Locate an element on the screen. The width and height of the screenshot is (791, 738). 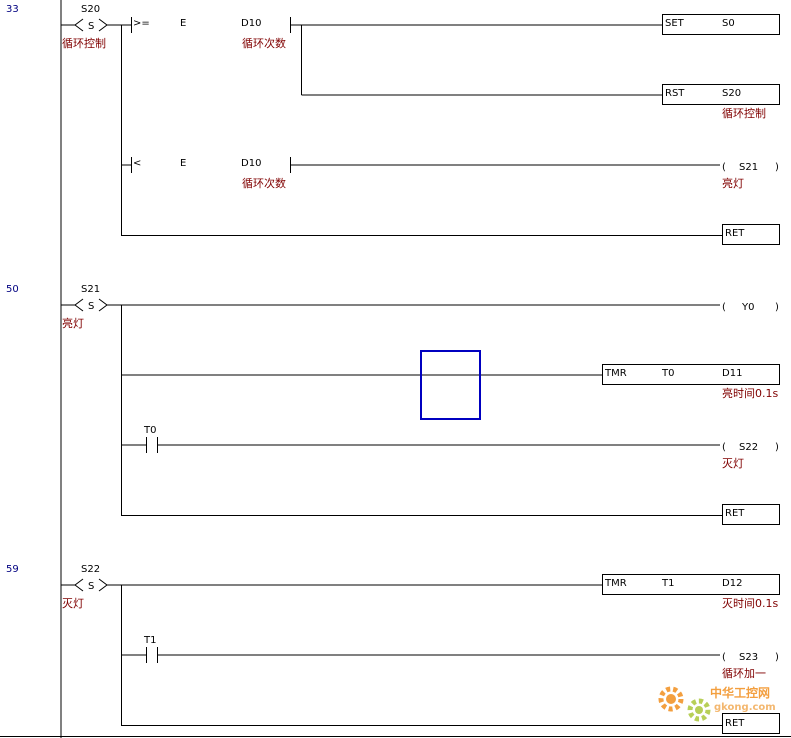
instruction-tmr-t1: TMR T1 D12 灭时间0.1s is located at coordinates (691, 592).